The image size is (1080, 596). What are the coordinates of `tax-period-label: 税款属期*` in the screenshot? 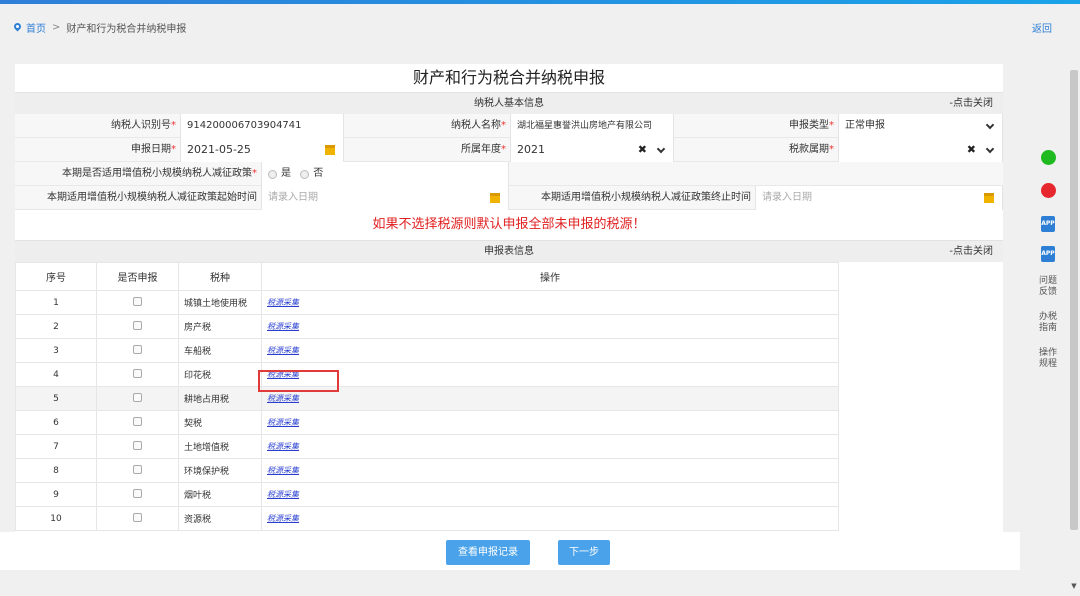 It's located at (756, 149).